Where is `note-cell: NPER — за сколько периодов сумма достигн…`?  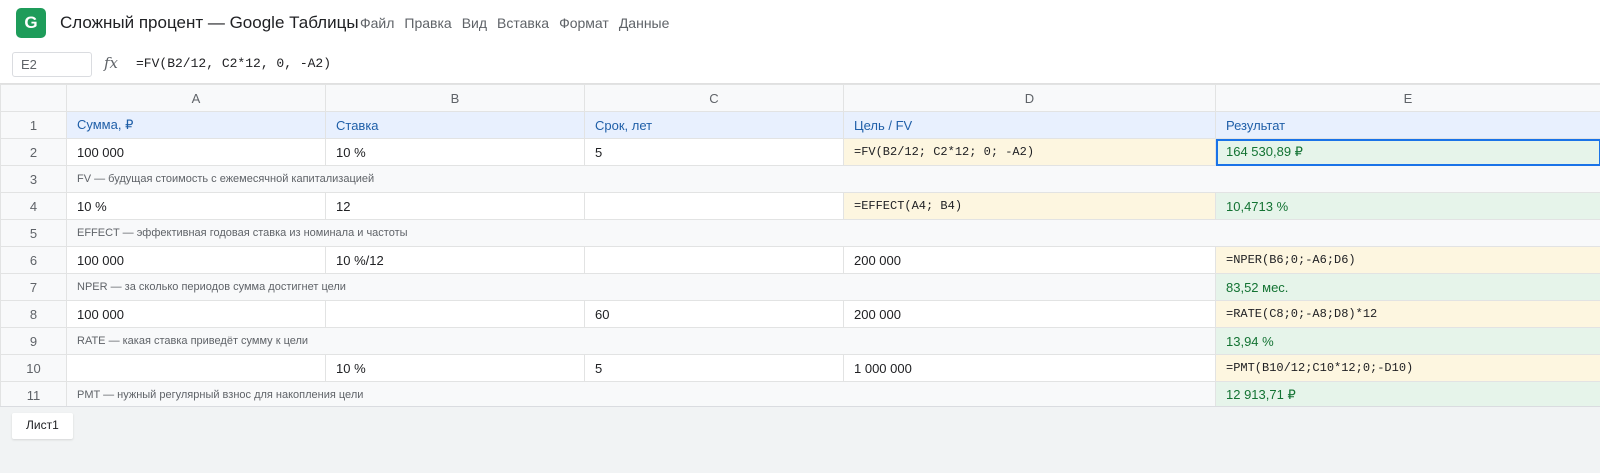
note-cell: NPER — за сколько периодов сумма достигн… is located at coordinates (641, 287).